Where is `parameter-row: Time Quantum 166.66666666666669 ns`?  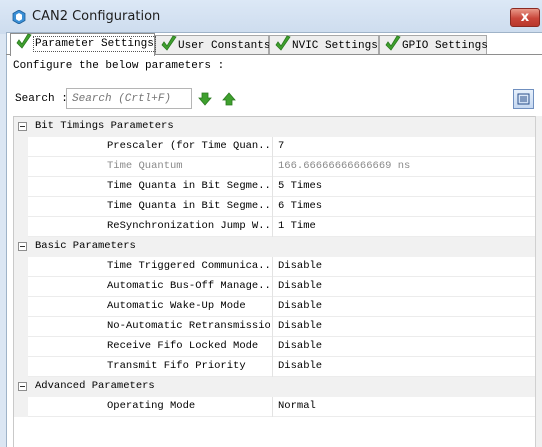 parameter-row: Time Quantum 166.66666666666669 ns is located at coordinates (275, 167).